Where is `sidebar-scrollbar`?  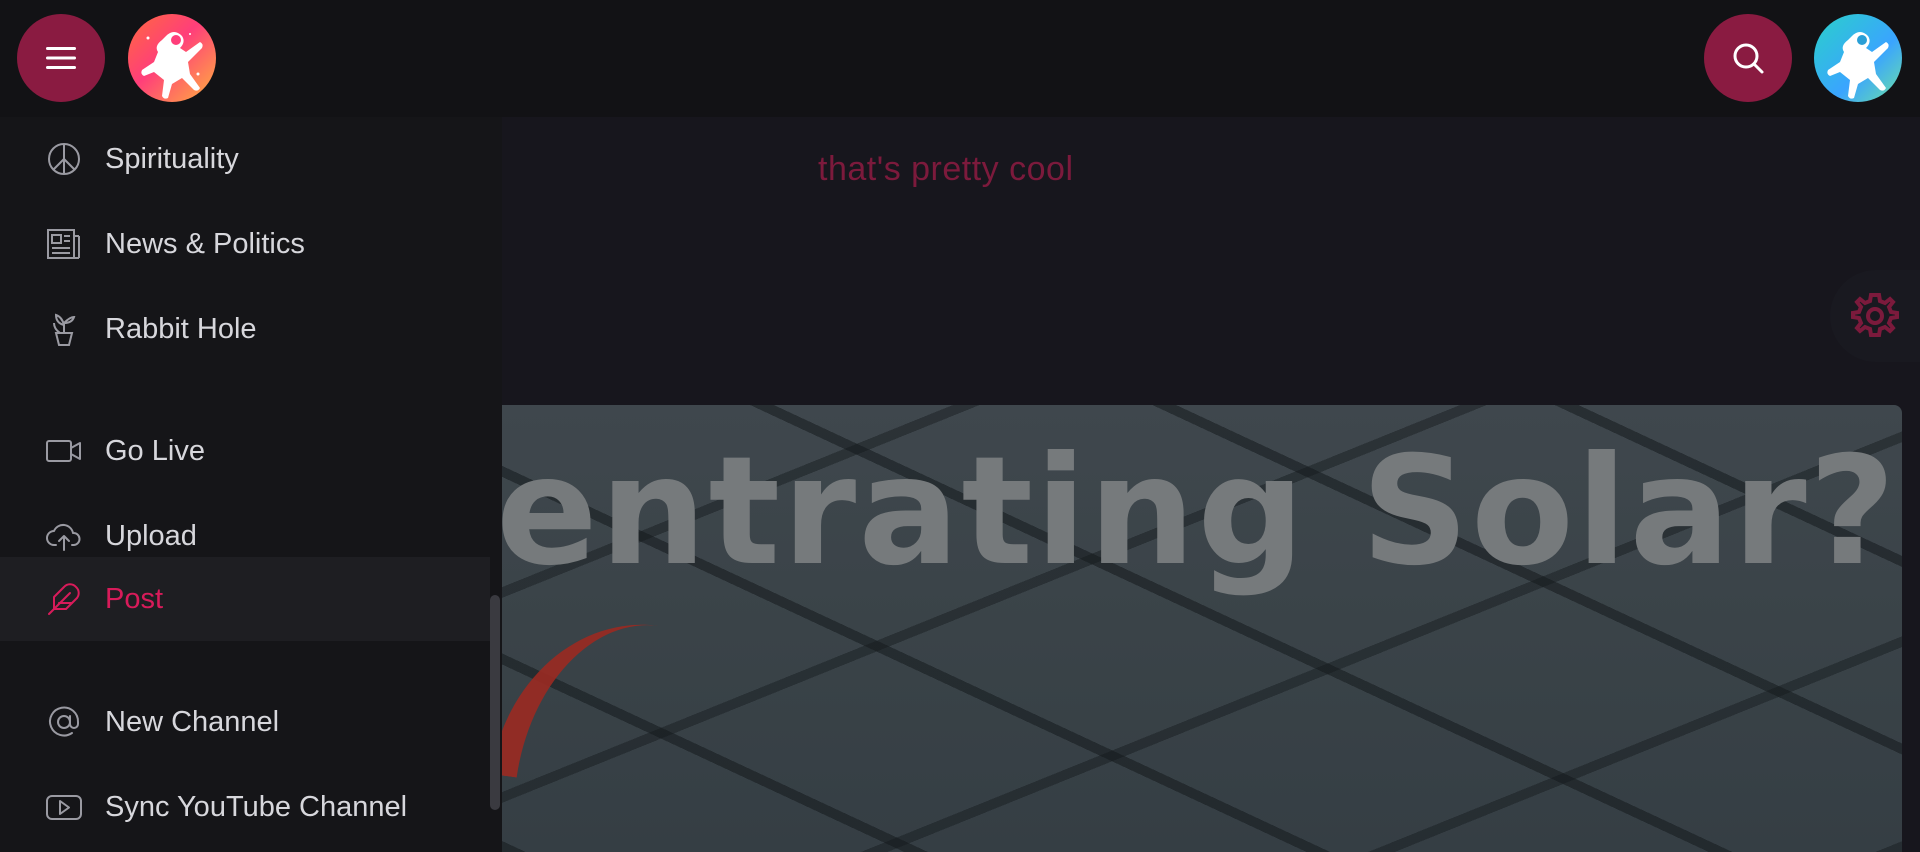
sidebar-scrollbar is located at coordinates (495, 702).